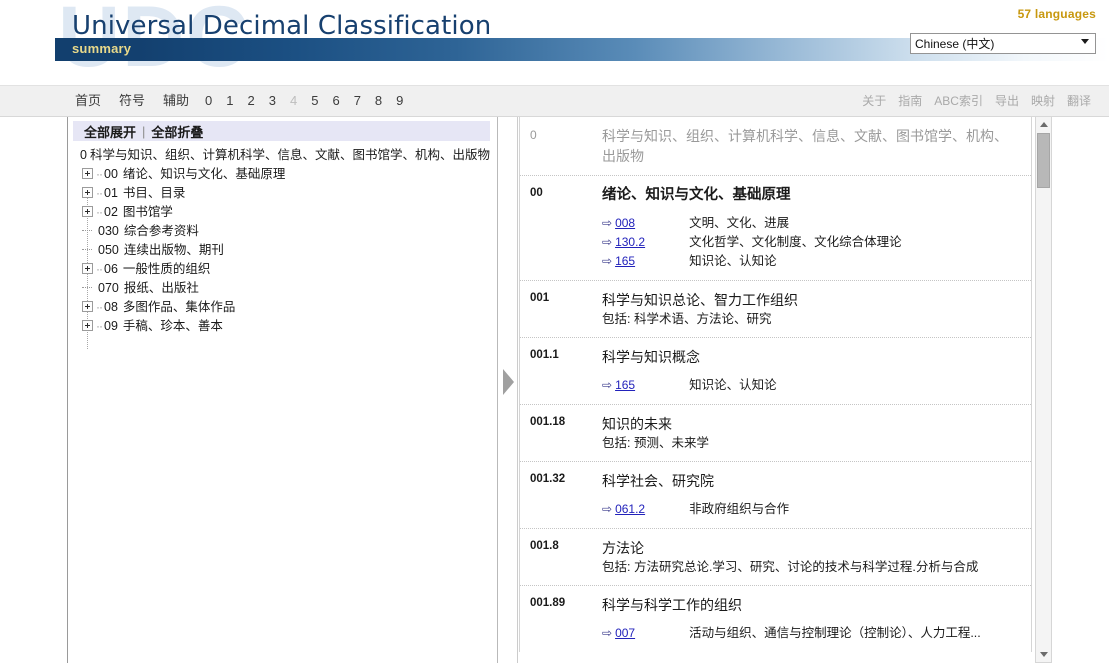  What do you see at coordinates (652, 223) in the screenshot?
I see `see-also-code-link: 008` at bounding box center [652, 223].